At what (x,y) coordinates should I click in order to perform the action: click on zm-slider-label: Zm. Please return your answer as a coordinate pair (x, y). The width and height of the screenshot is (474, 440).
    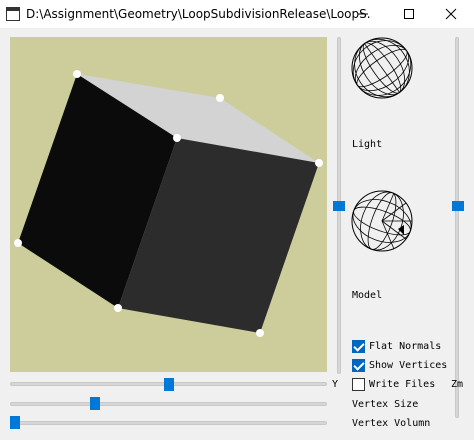
    Looking at the image, I should click on (457, 384).